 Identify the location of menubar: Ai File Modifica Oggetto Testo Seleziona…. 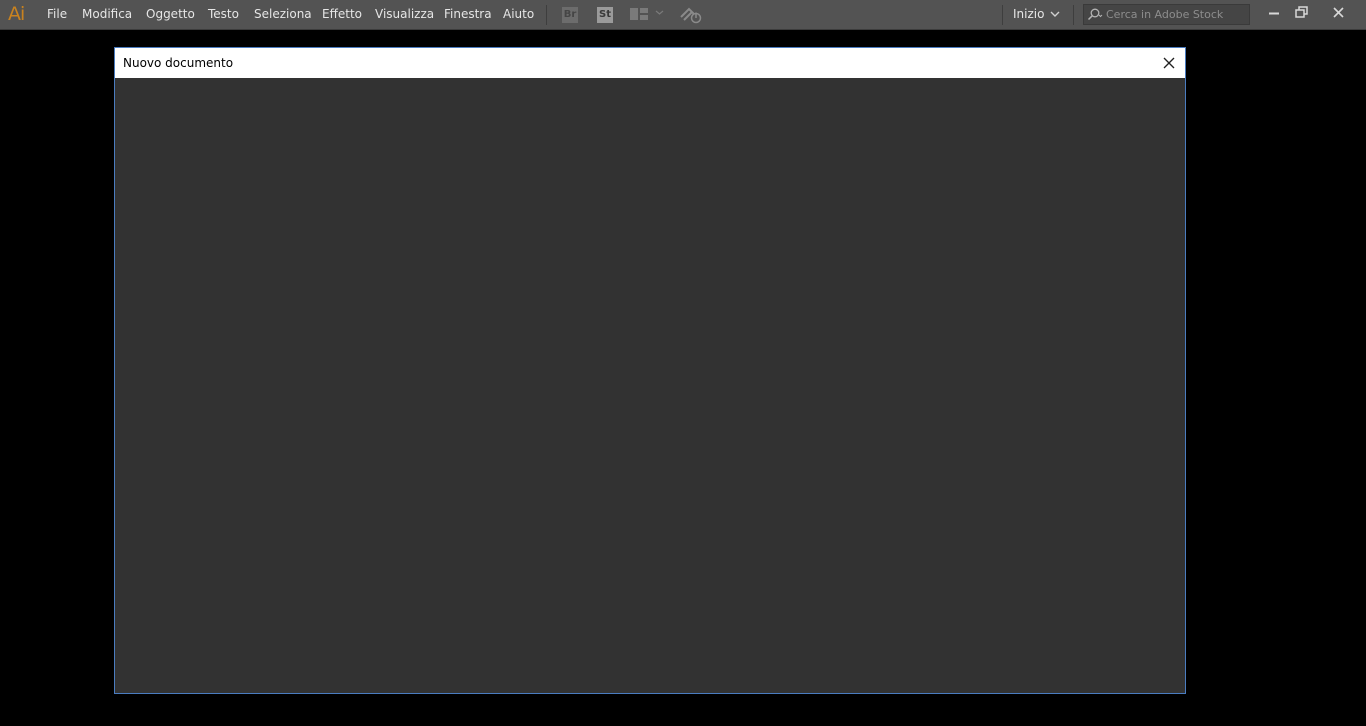
(683, 15).